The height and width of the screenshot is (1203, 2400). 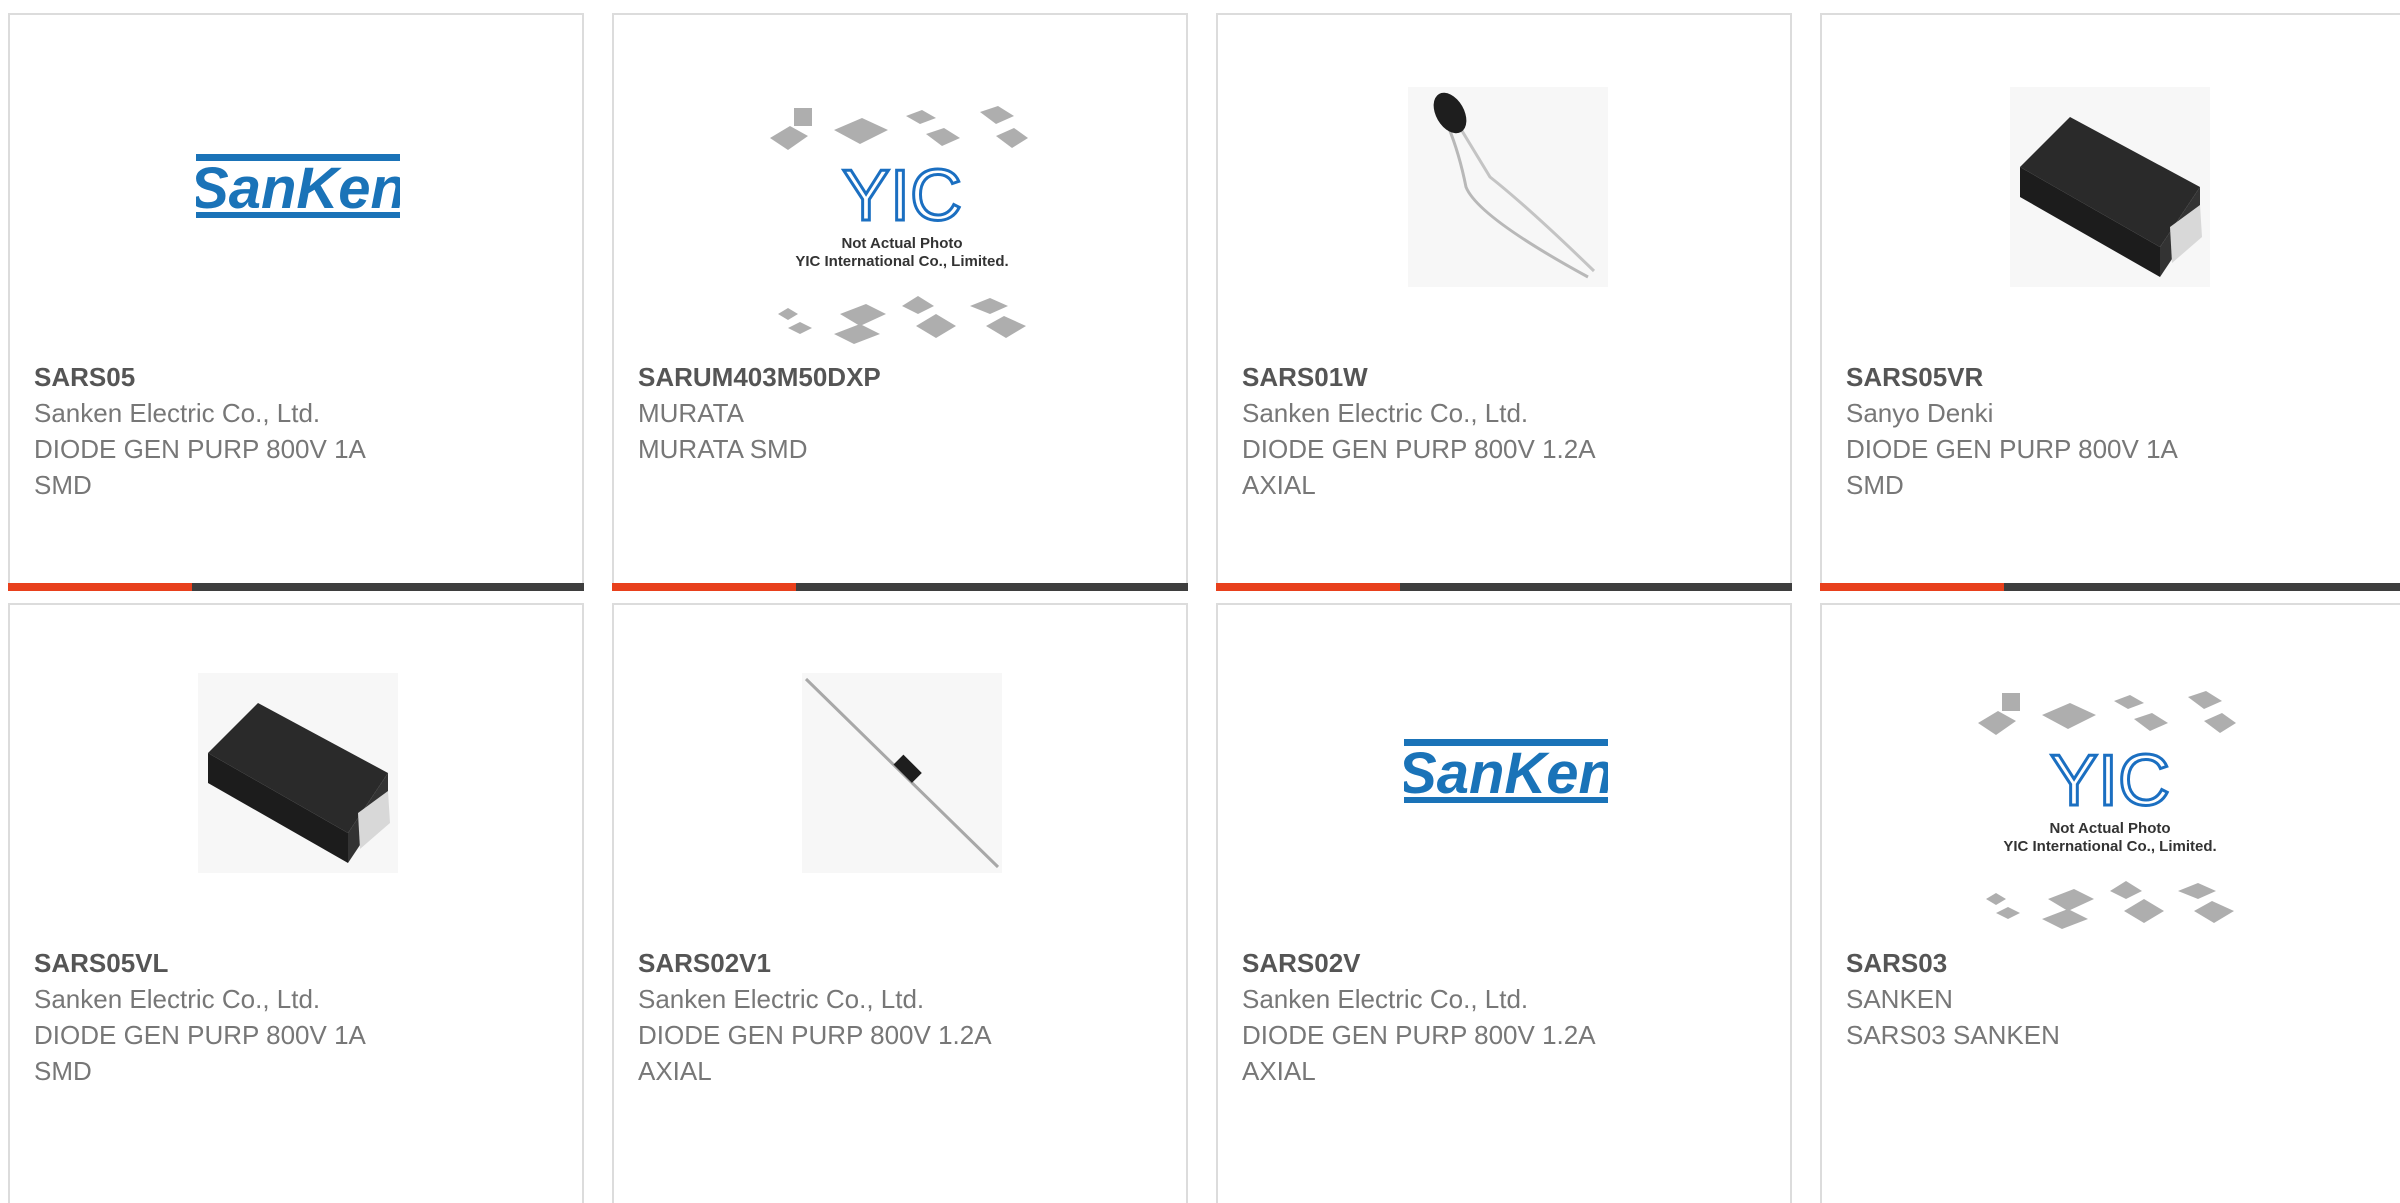 I want to click on part-number: SARS05, so click(x=298, y=377).